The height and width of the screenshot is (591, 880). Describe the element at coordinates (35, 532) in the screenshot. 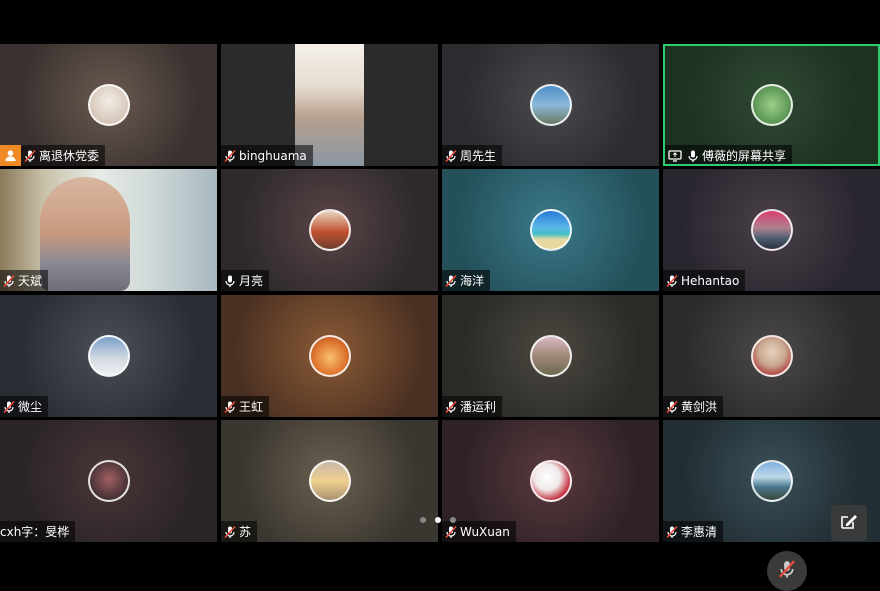

I see `participant-name: cxh字：旻桦` at that location.